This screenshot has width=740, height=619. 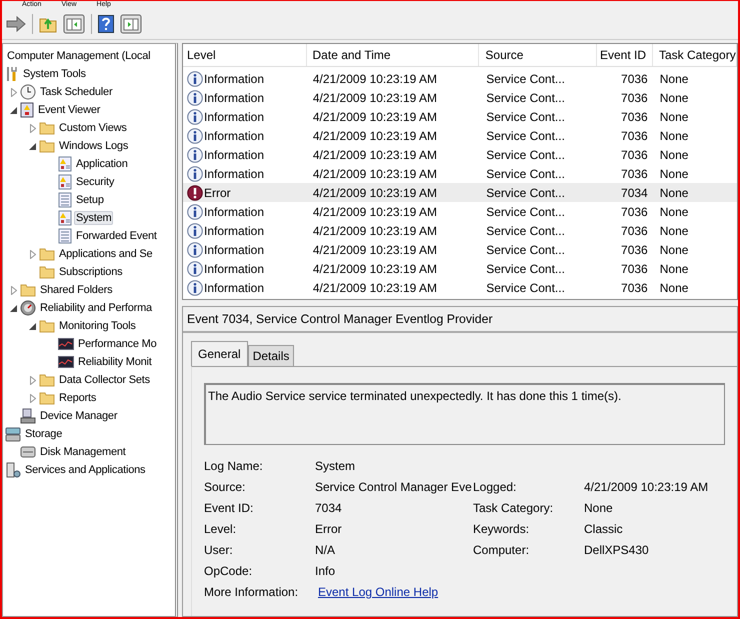 I want to click on tree-item: Shared Folders, so click(x=76, y=290).